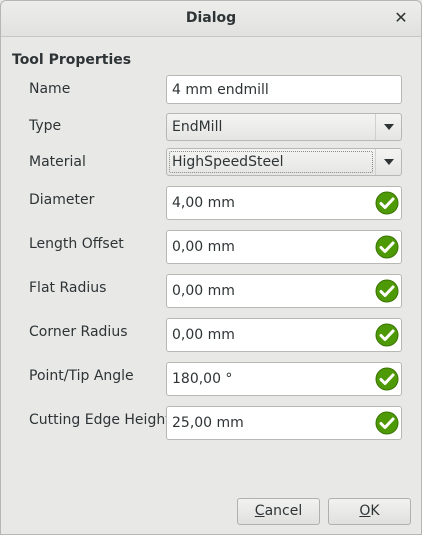 The width and height of the screenshot is (422, 535). Describe the element at coordinates (208, 423) in the screenshot. I see `cutting-edge-height-value: 25,00 mm` at that location.